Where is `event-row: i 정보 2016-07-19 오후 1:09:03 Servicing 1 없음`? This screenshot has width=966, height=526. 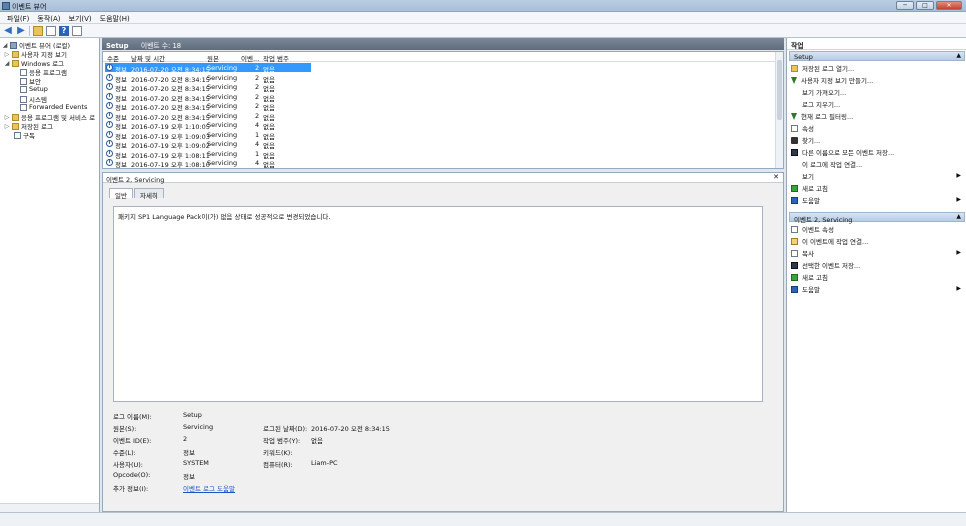
event-row: i 정보 2016-07-19 오후 1:09:03 Servicing 1 없음 is located at coordinates (439, 135).